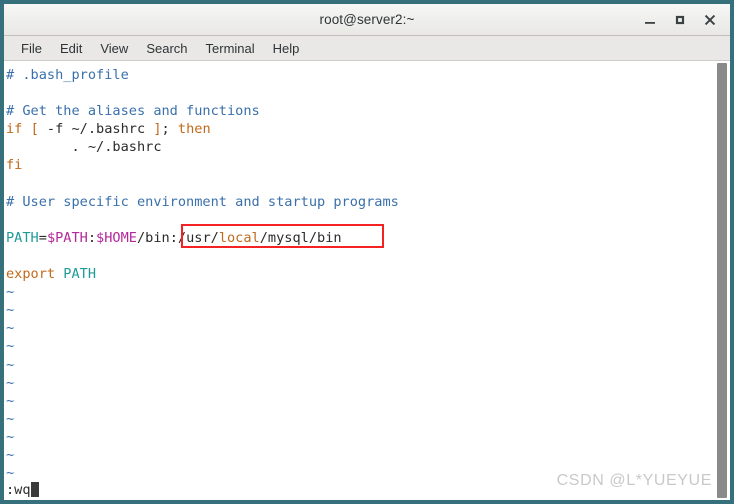 This screenshot has height=504, width=734. What do you see at coordinates (360, 147) in the screenshot?
I see `editor-line: . ~/.bashrc` at bounding box center [360, 147].